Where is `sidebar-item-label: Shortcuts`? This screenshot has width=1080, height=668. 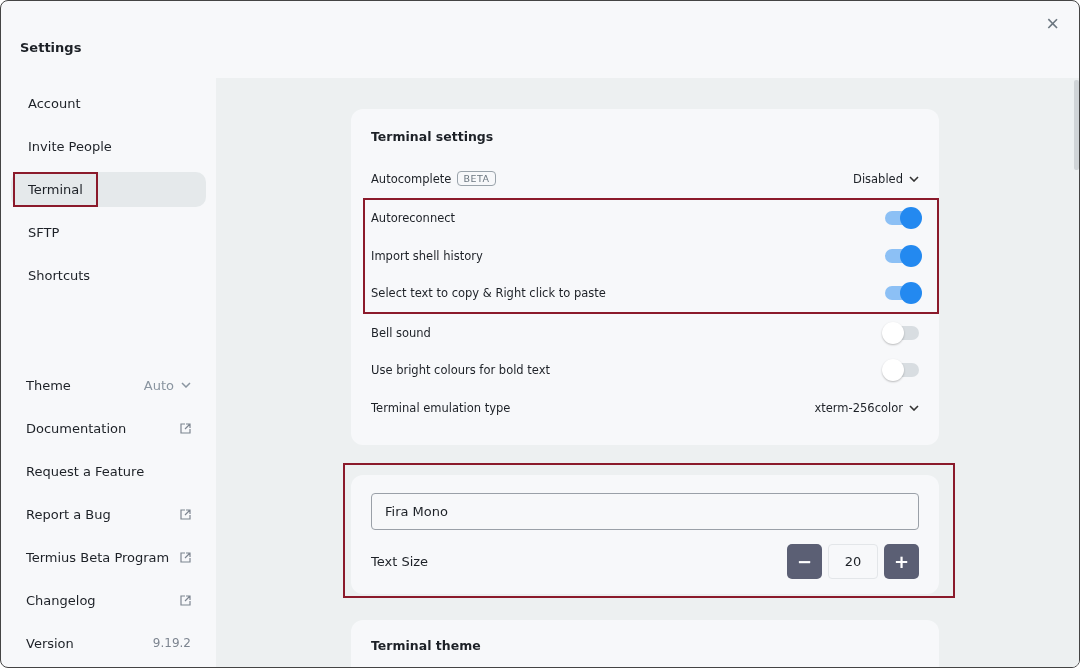
sidebar-item-label: Shortcuts is located at coordinates (59, 276).